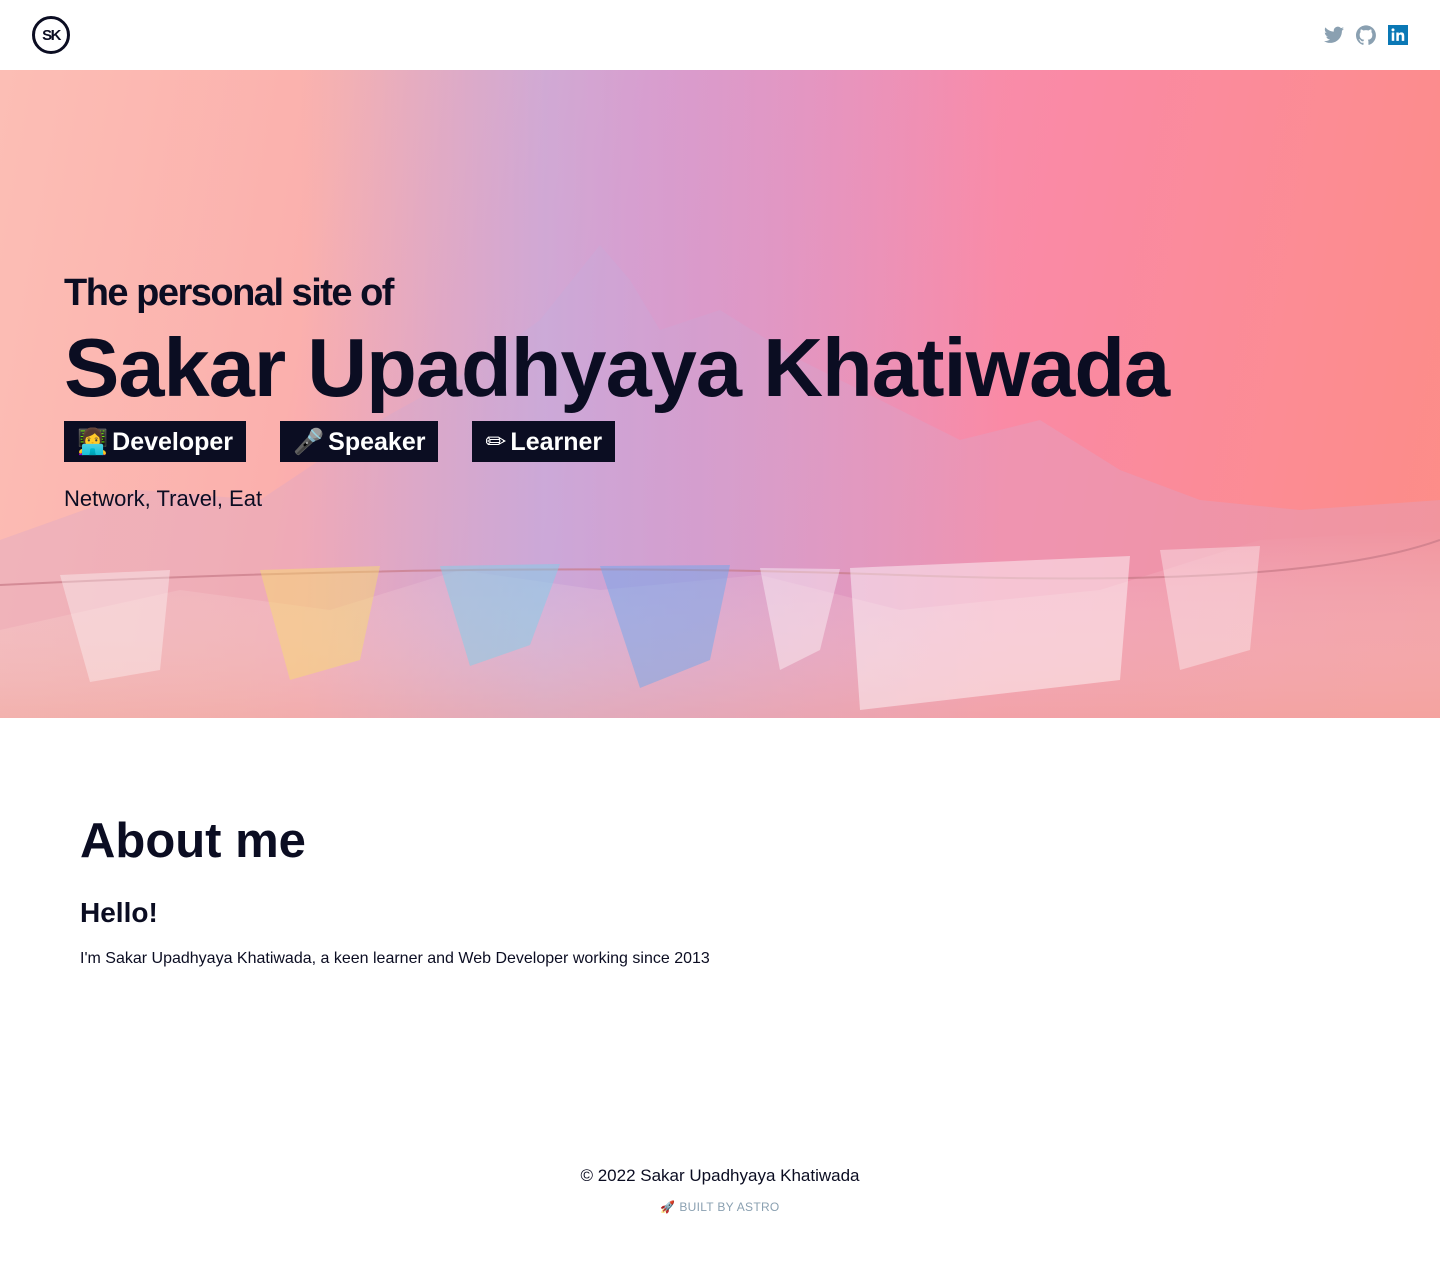 This screenshot has height=1283, width=1440. I want to click on linkedin-icon, so click(1398, 35).